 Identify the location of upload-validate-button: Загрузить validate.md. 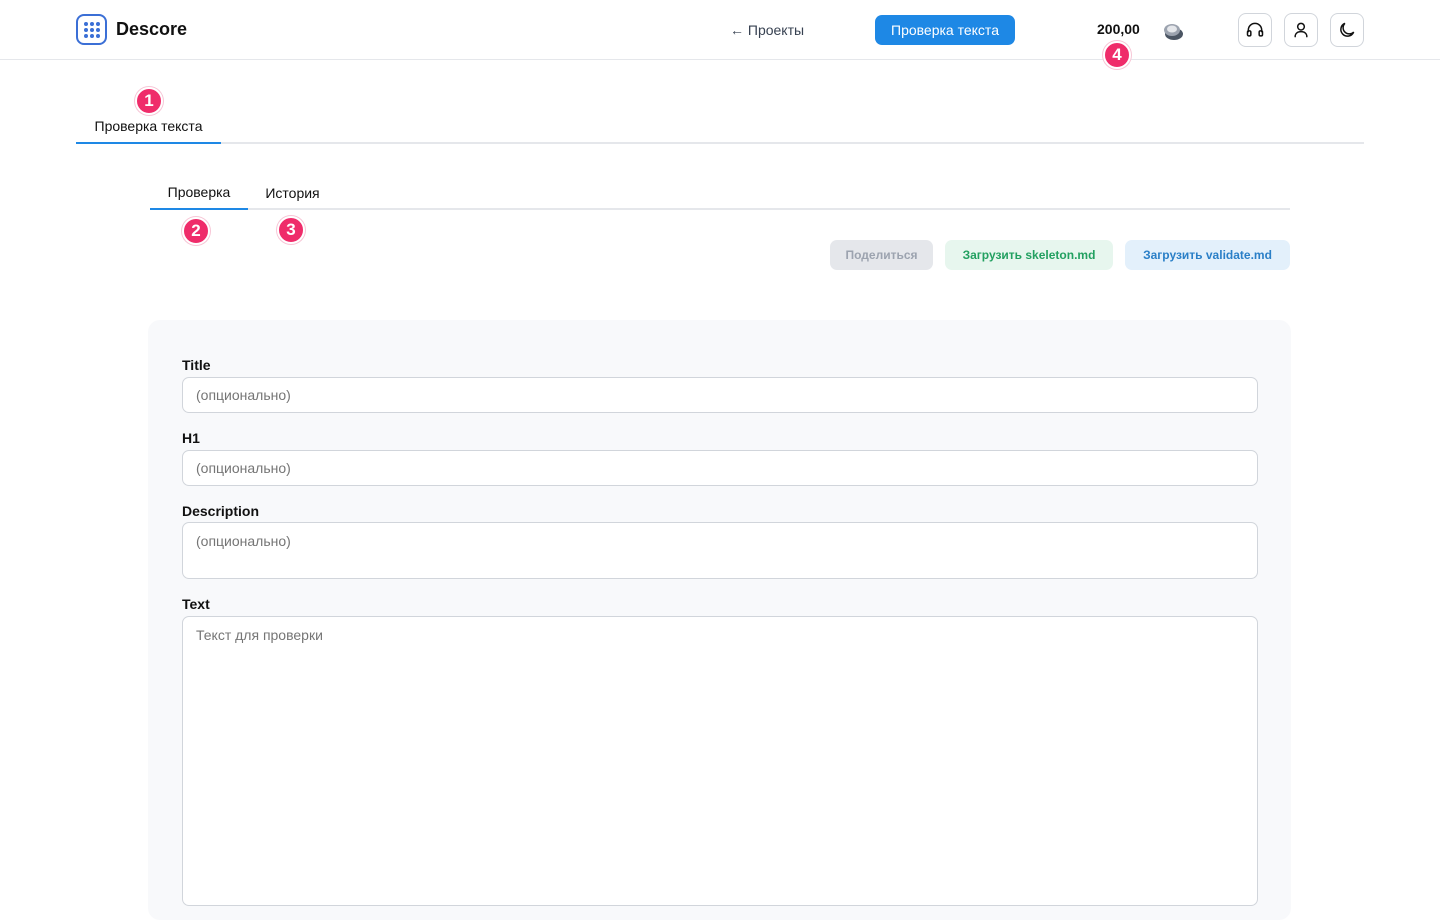
(1207, 255).